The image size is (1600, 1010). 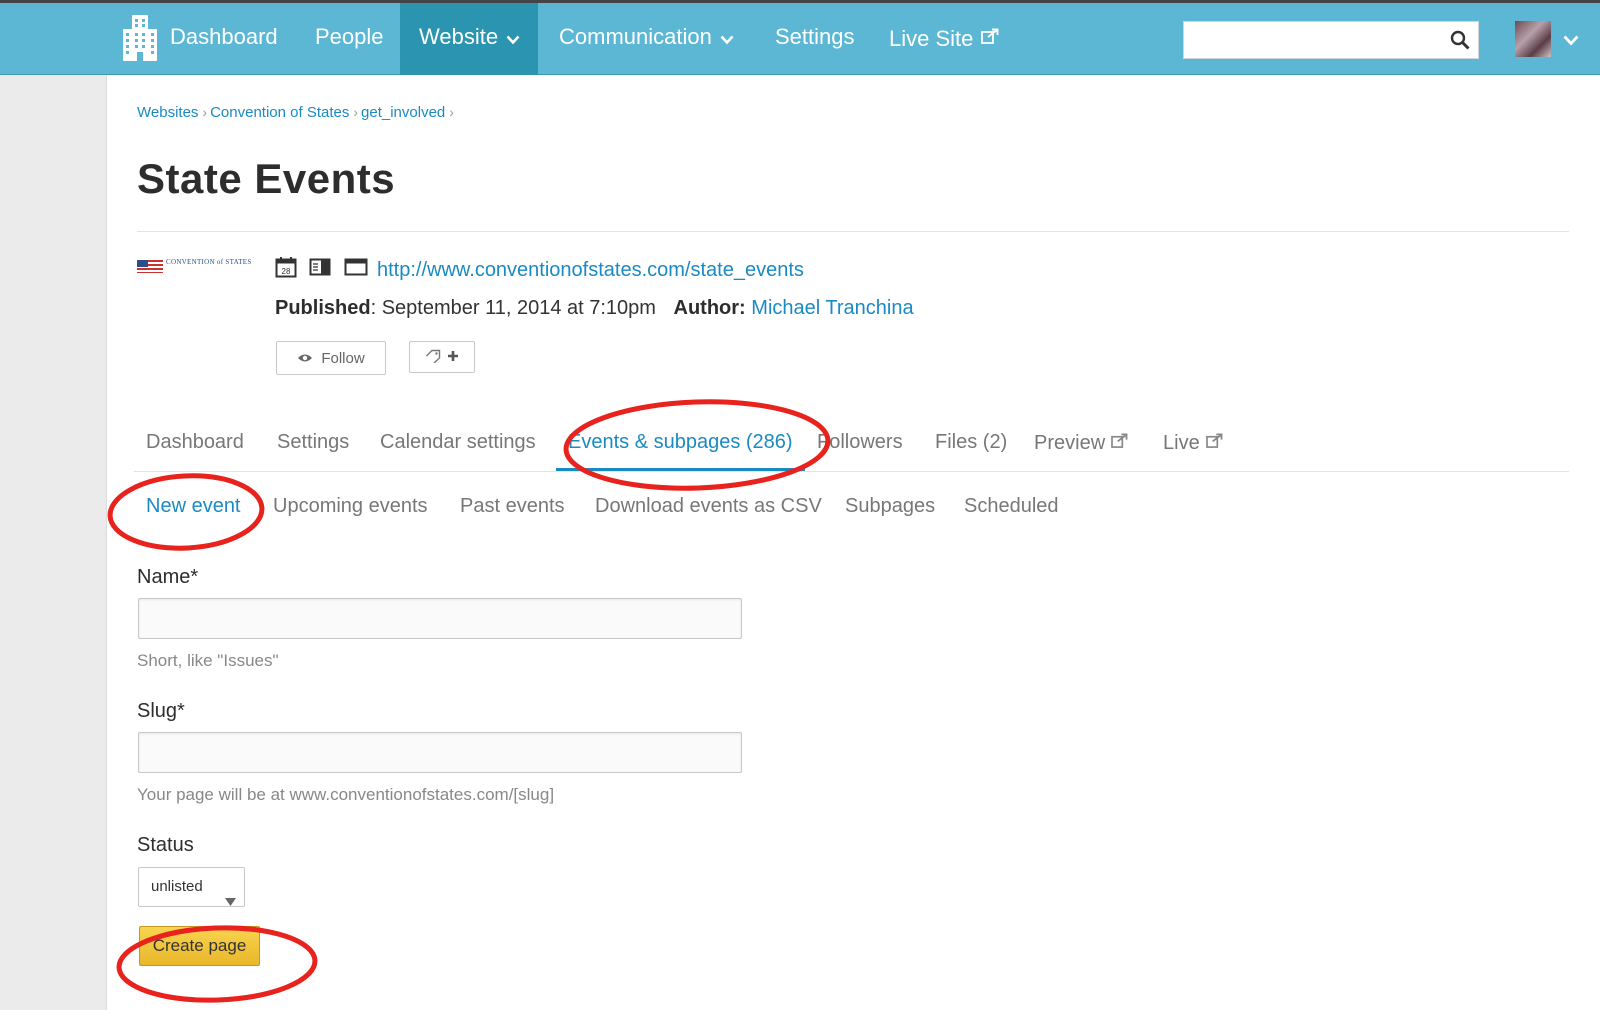 What do you see at coordinates (224, 39) in the screenshot?
I see `nav-dashboard: Dashboard` at bounding box center [224, 39].